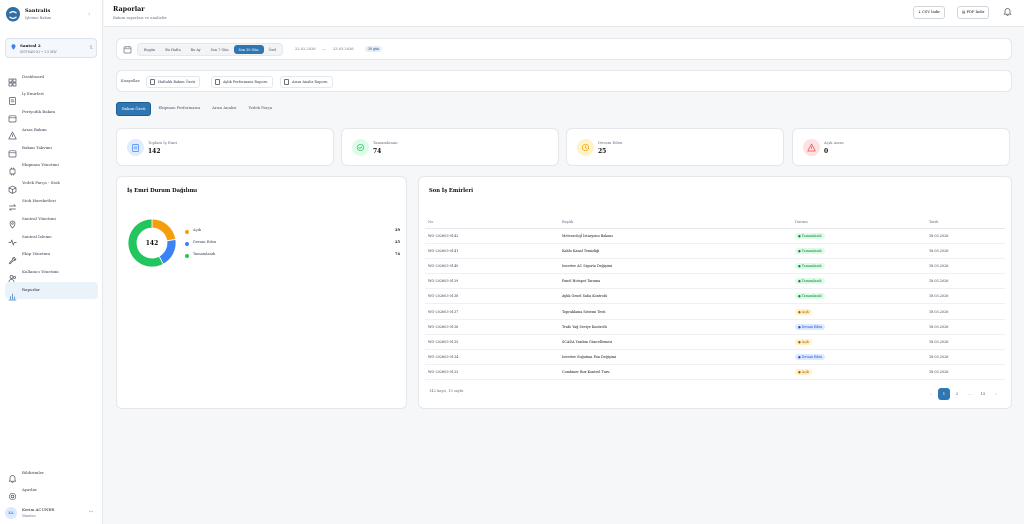 Image resolution: width=1024 pixels, height=524 pixels. I want to click on nav-item-label: Ekip Yönetimi, so click(36, 254).